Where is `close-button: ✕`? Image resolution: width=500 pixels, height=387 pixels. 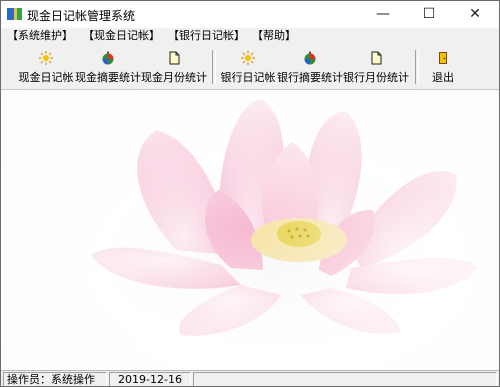
close-button: ✕ is located at coordinates (475, 14).